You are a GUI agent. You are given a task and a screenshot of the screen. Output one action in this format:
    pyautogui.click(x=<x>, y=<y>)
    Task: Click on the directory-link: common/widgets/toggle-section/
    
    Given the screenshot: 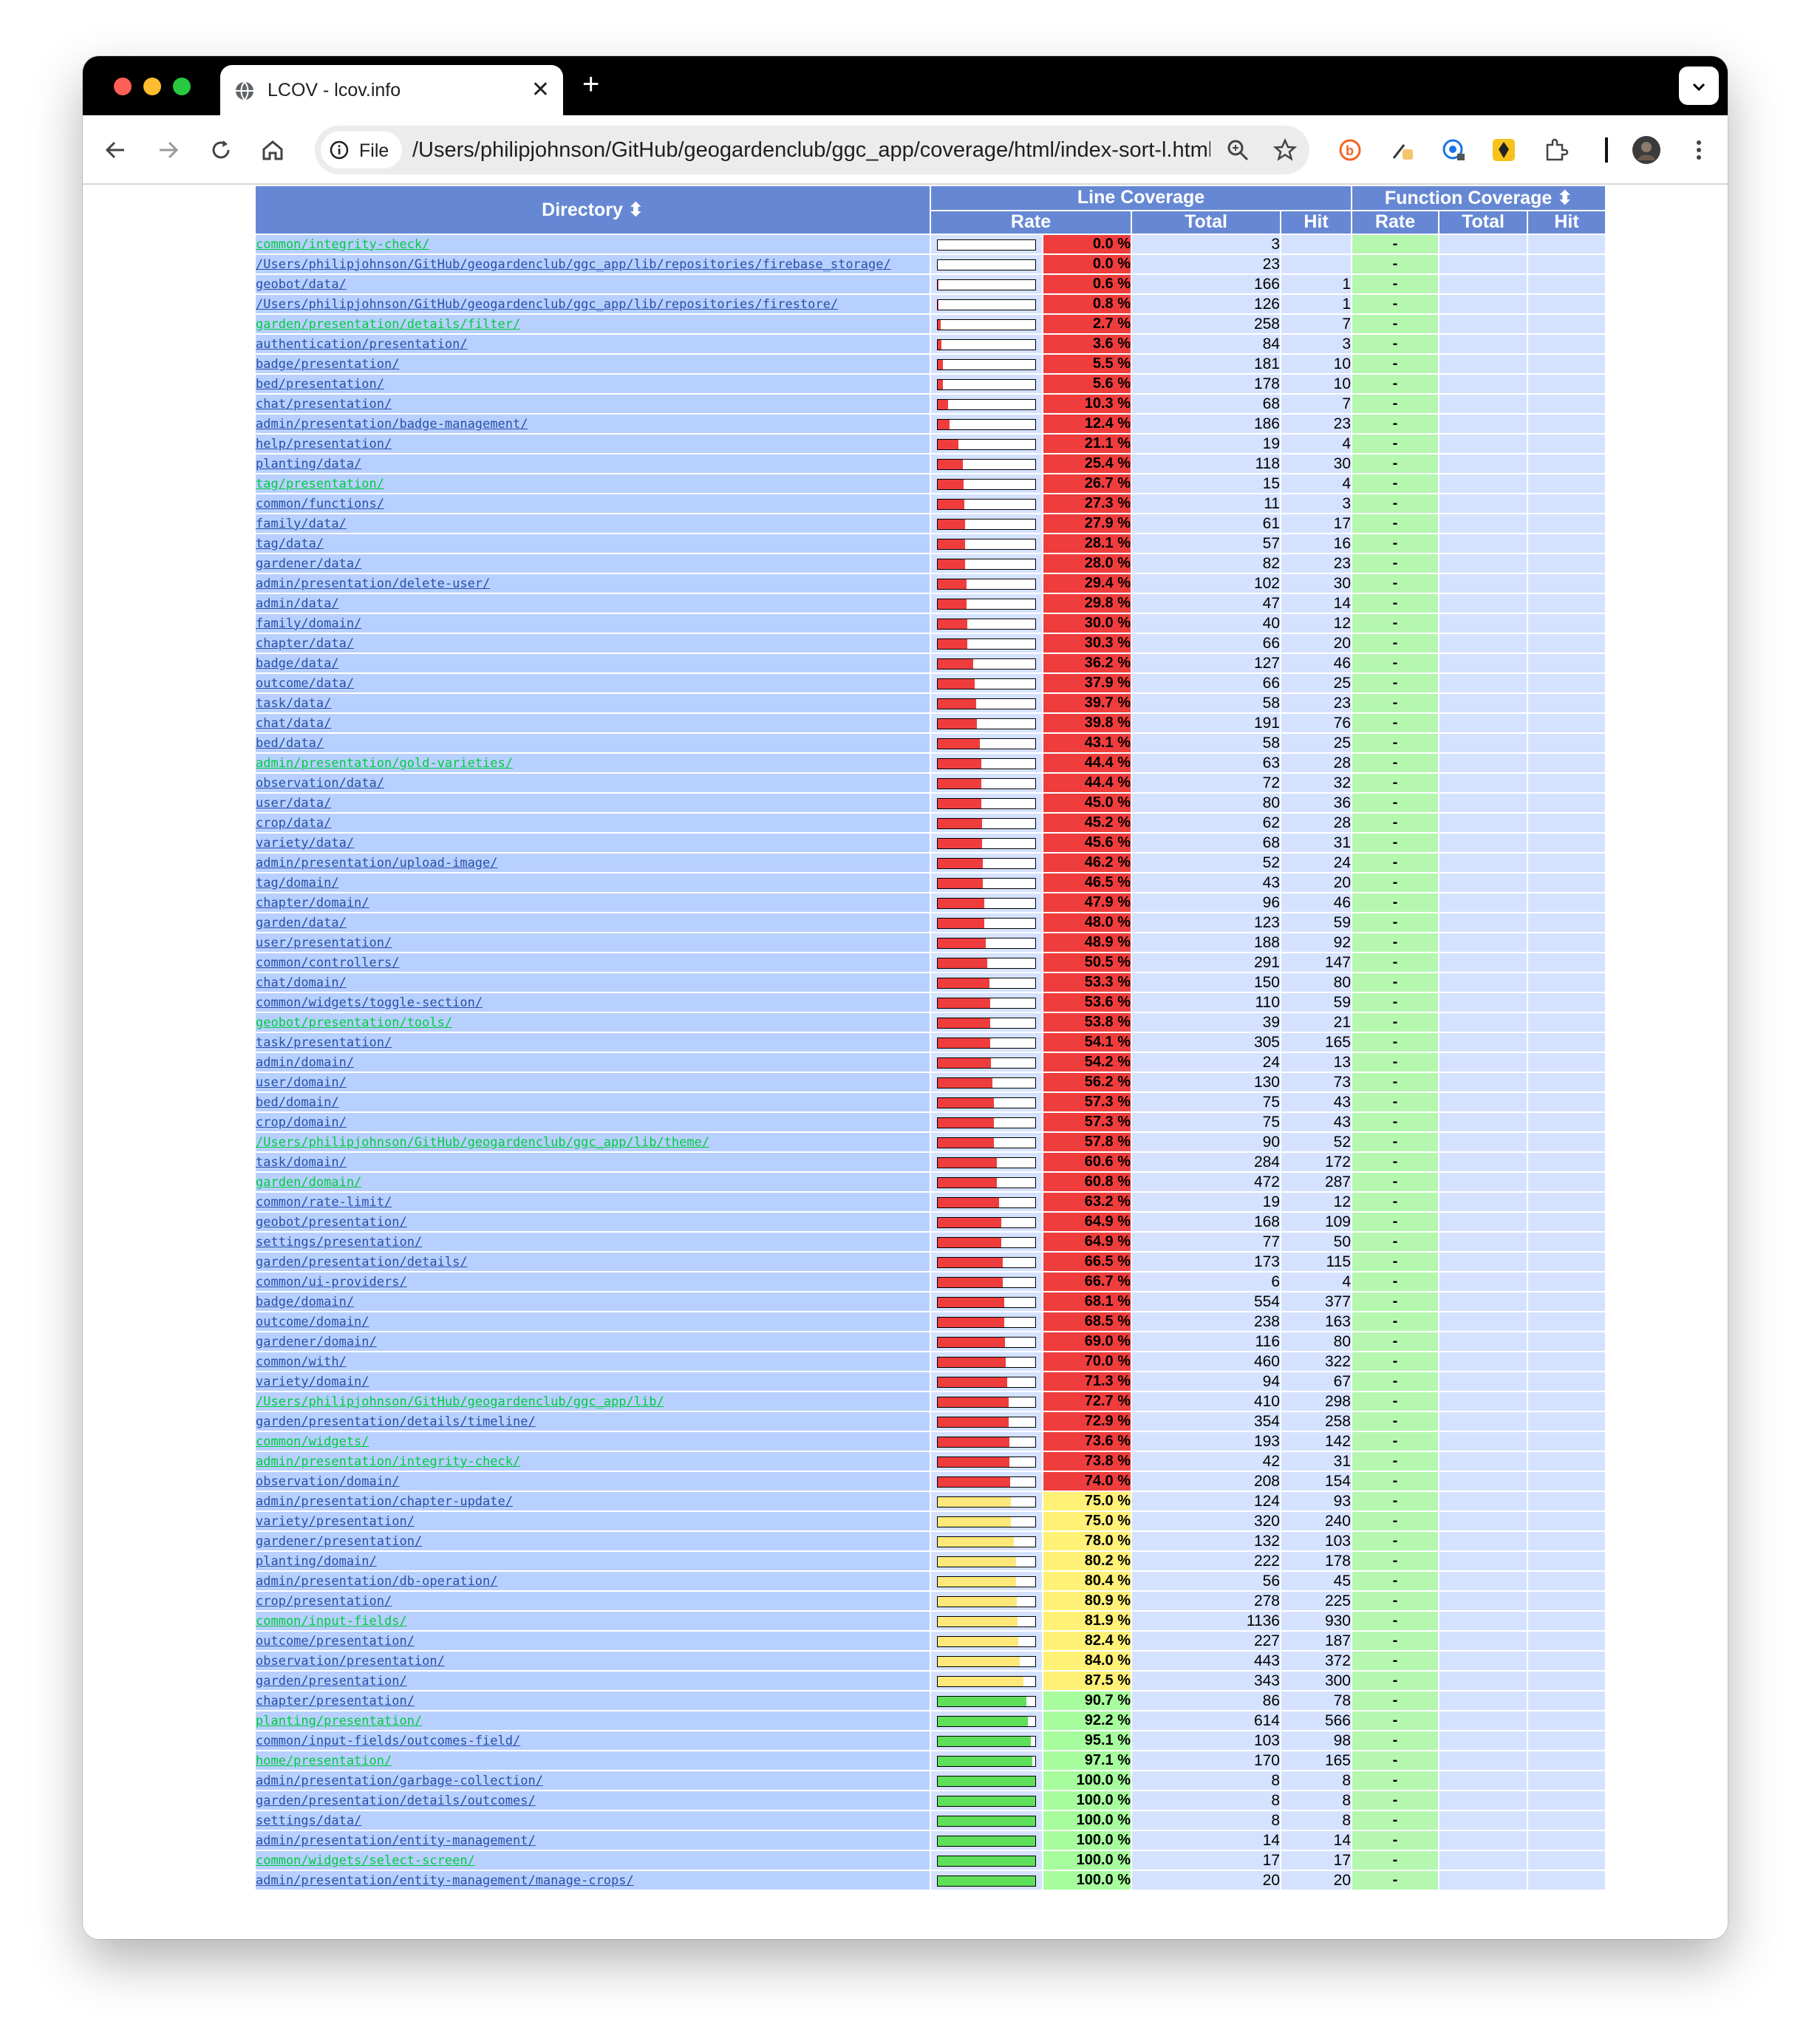 What is the action you would take?
    pyautogui.click(x=369, y=1002)
    